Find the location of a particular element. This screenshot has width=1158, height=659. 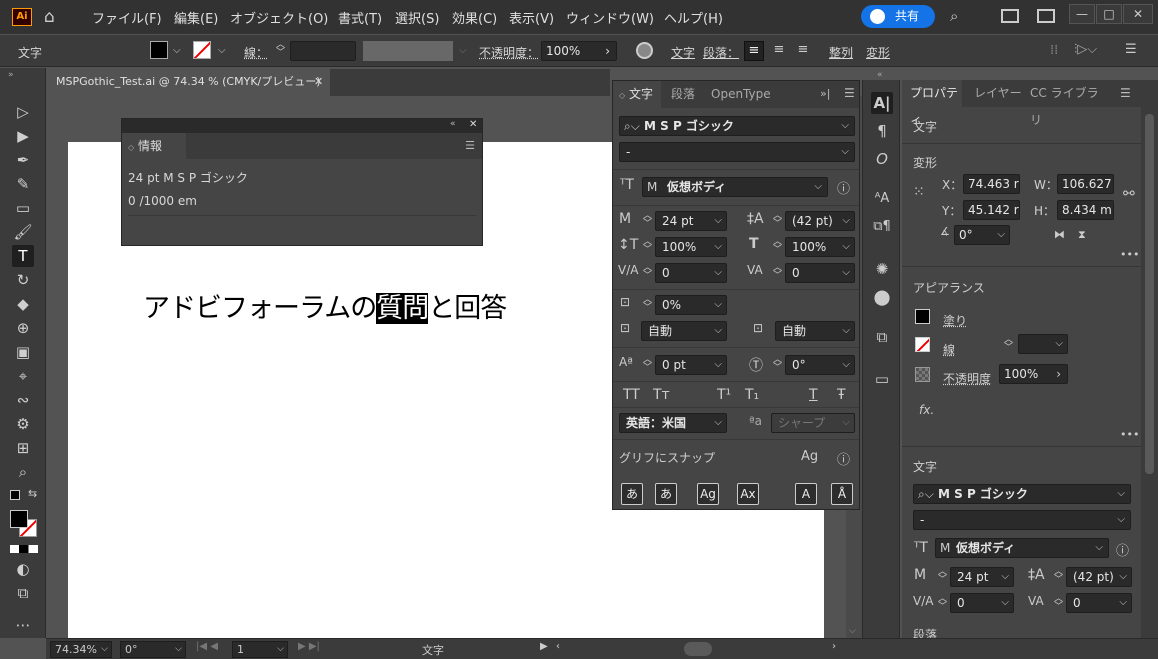

opentype-panel-icon: O is located at coordinates (882, 159).